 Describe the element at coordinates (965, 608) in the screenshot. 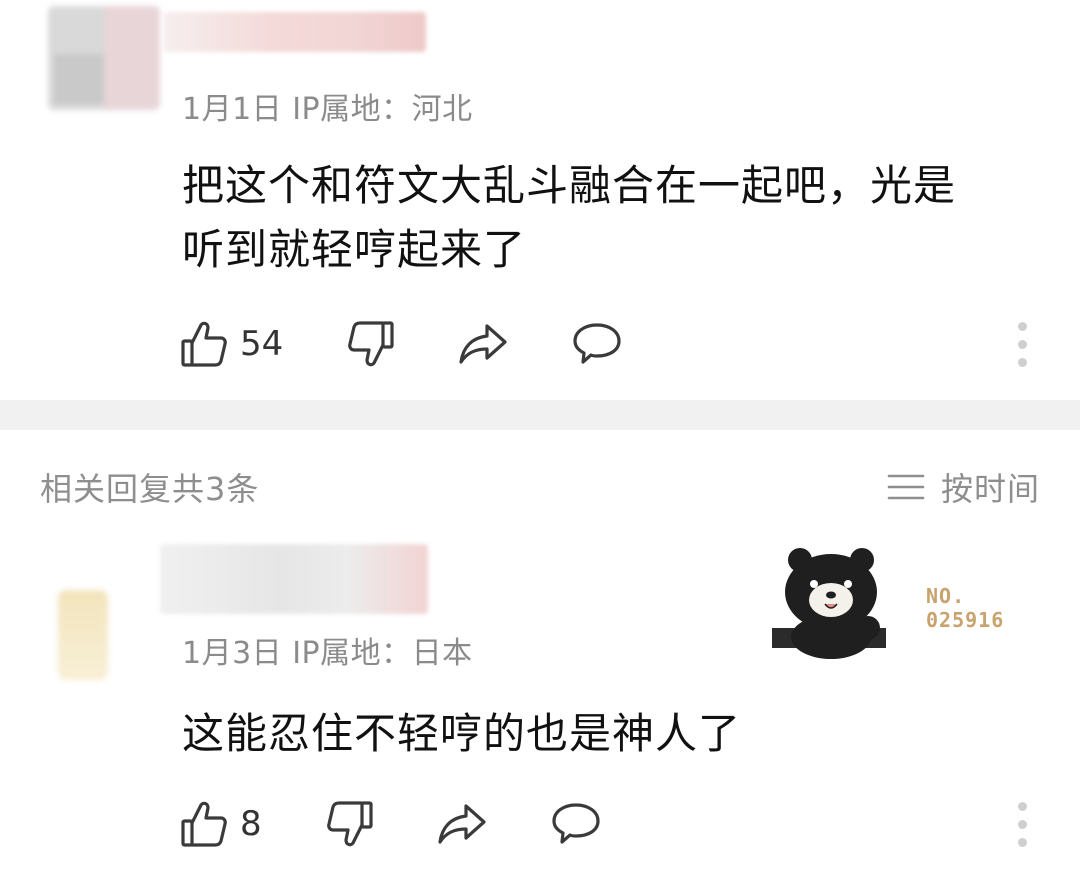

I see `badge-number: NO. 025916` at that location.